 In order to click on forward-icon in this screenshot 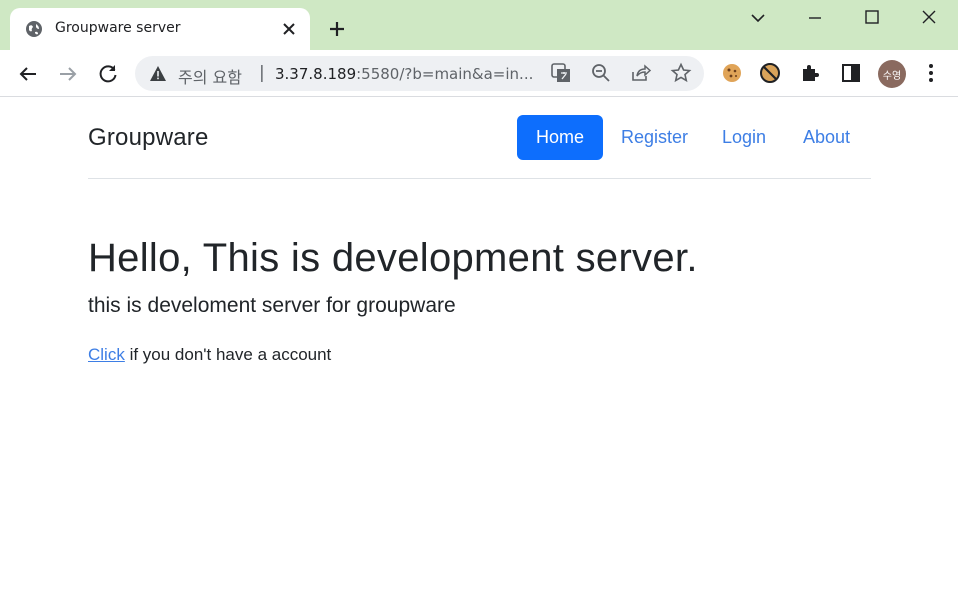, I will do `click(68, 74)`.